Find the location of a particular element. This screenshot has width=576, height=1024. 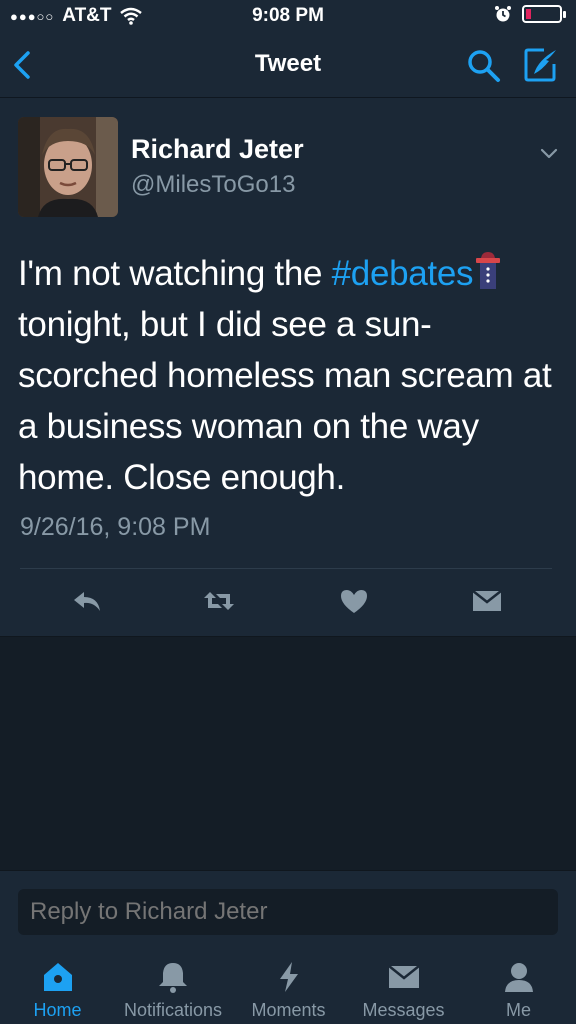

alarm-icon is located at coordinates (503, 14).